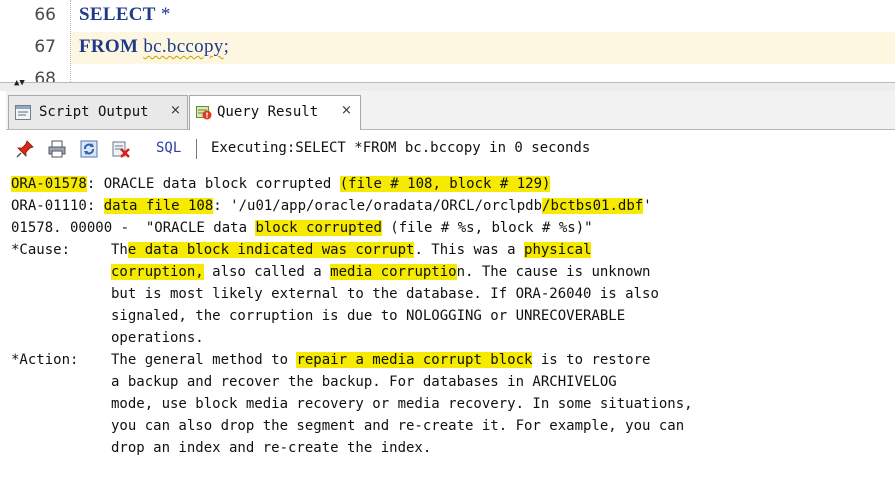  What do you see at coordinates (49, 184) in the screenshot?
I see `highlight: ORA-01578` at bounding box center [49, 184].